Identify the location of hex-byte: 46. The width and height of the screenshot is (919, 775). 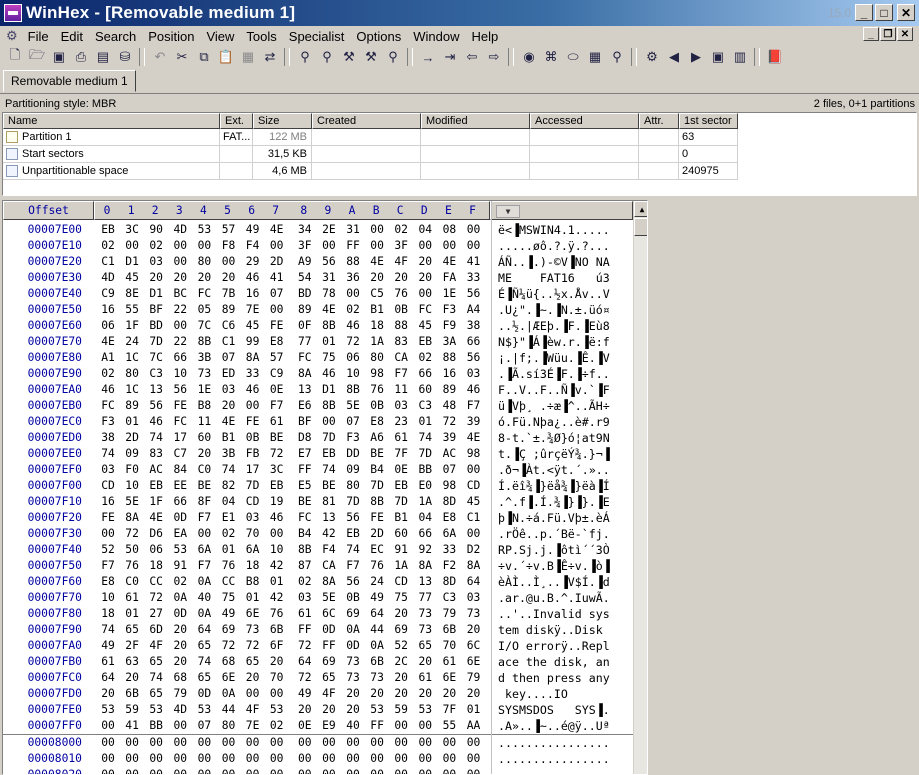
(277, 517).